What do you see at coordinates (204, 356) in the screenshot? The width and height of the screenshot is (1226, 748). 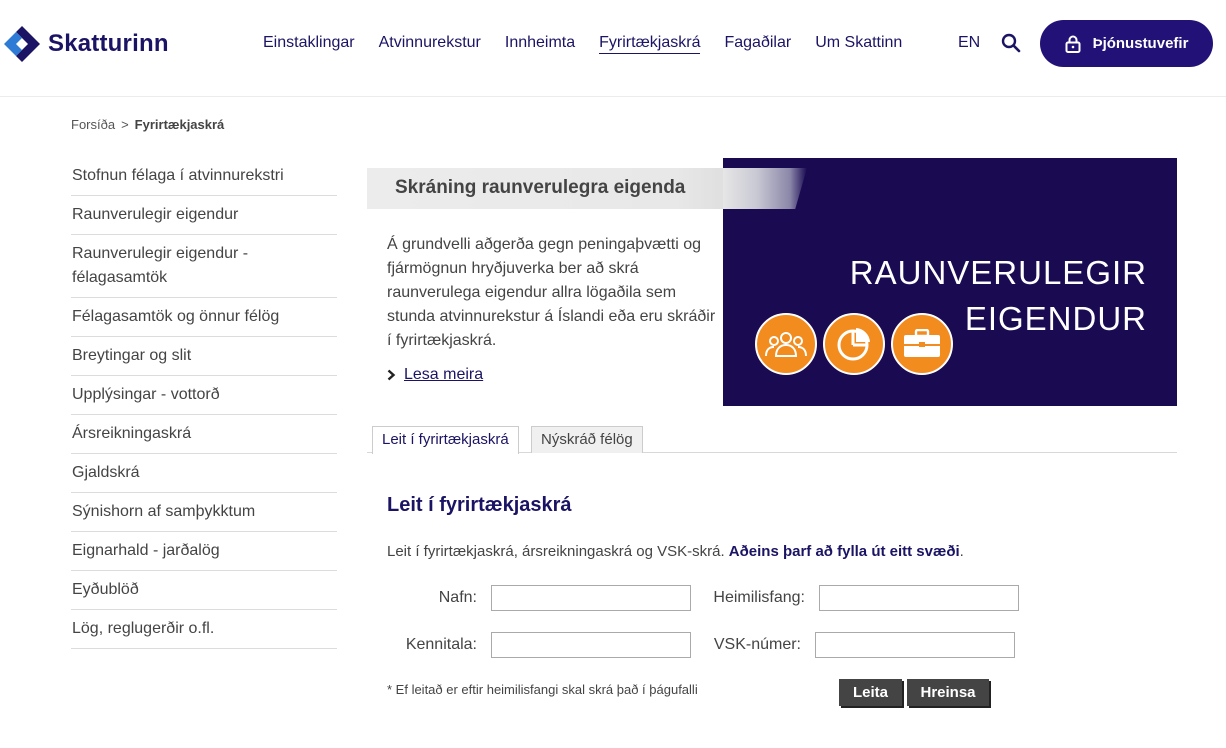 I see `sidebar-item-breytingar-og-slit: Breytingar og slit` at bounding box center [204, 356].